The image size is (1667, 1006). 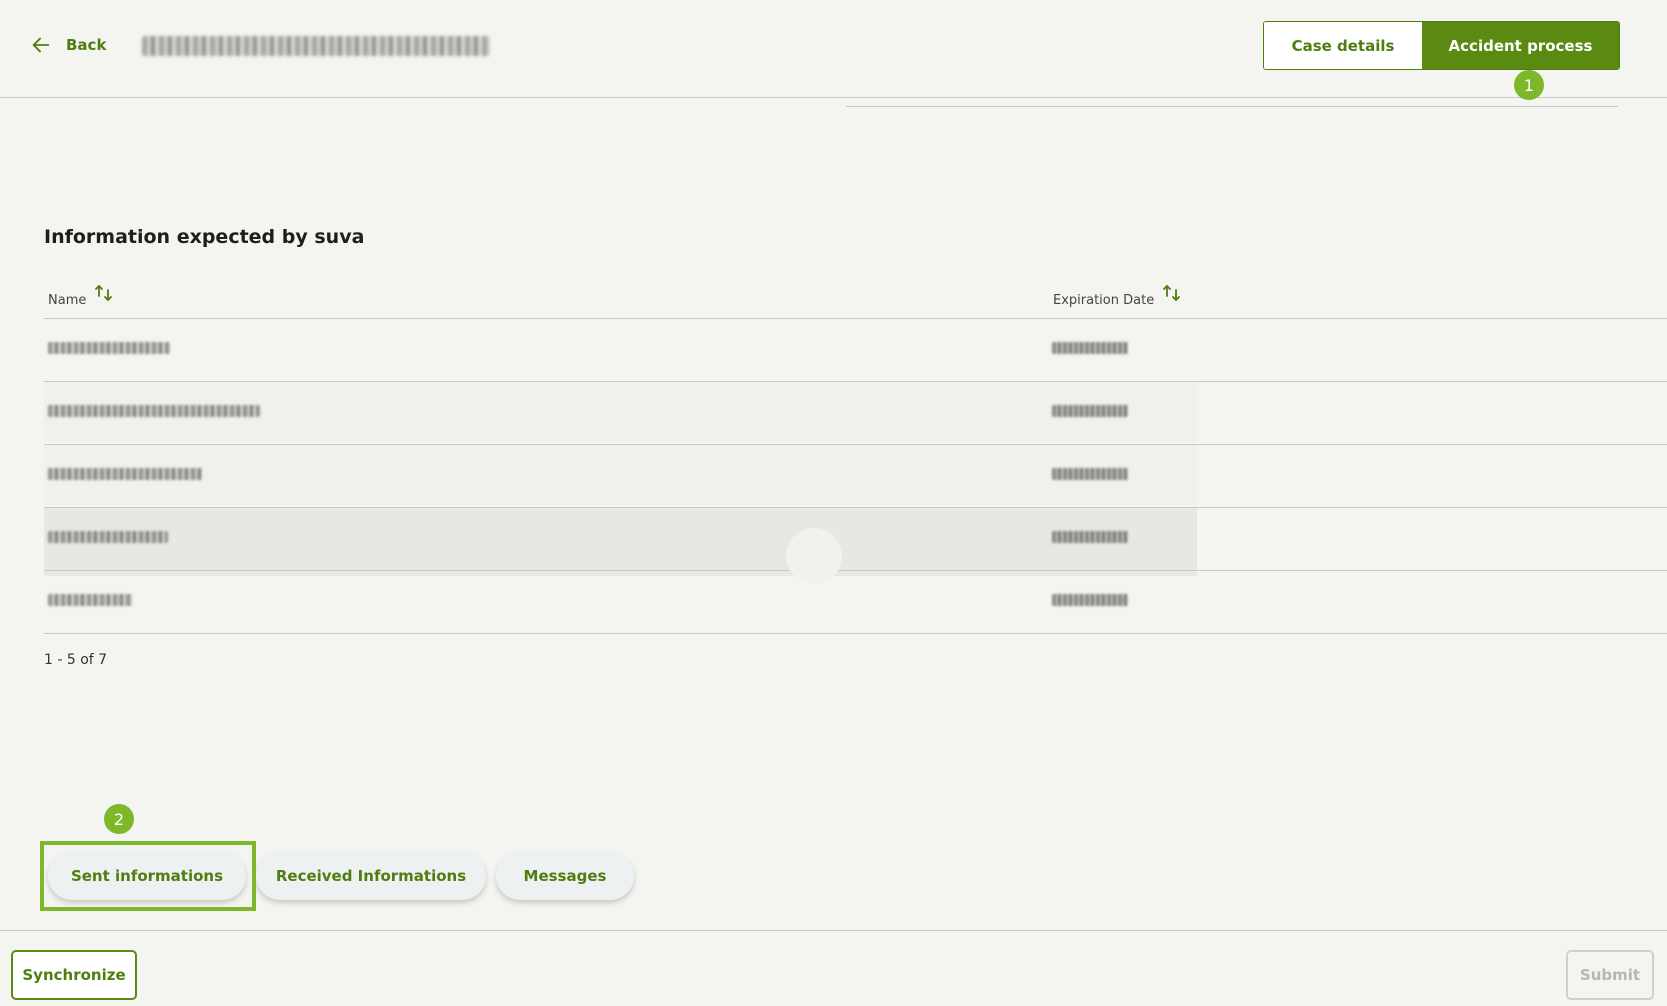 I want to click on case-reference-blurred, so click(x=316, y=46).